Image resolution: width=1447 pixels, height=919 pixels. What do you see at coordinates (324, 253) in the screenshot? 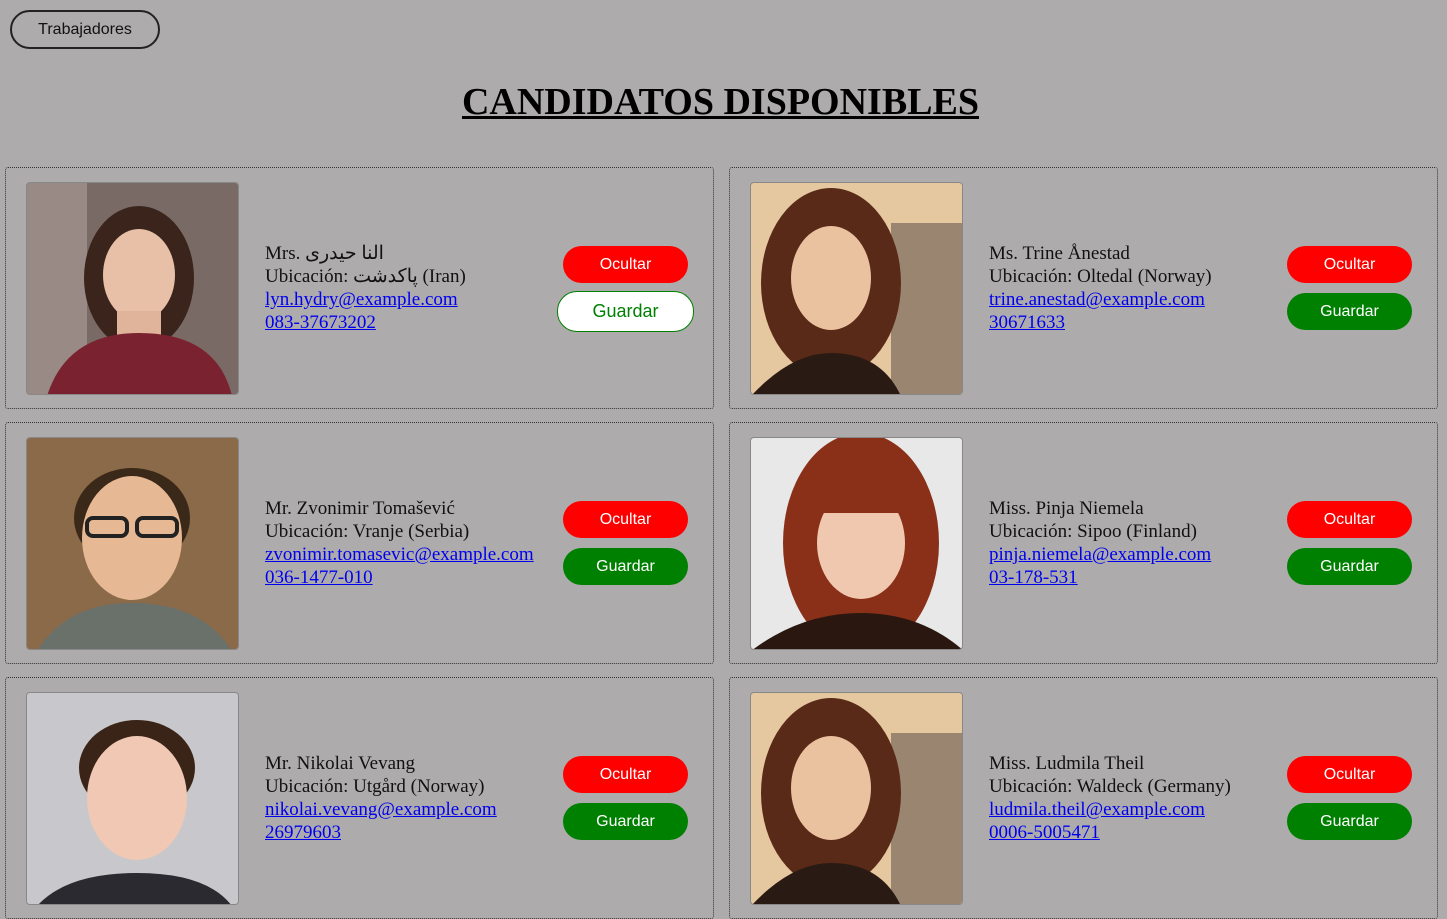
I see `candidate-name: Mrs. النا حیدری` at bounding box center [324, 253].